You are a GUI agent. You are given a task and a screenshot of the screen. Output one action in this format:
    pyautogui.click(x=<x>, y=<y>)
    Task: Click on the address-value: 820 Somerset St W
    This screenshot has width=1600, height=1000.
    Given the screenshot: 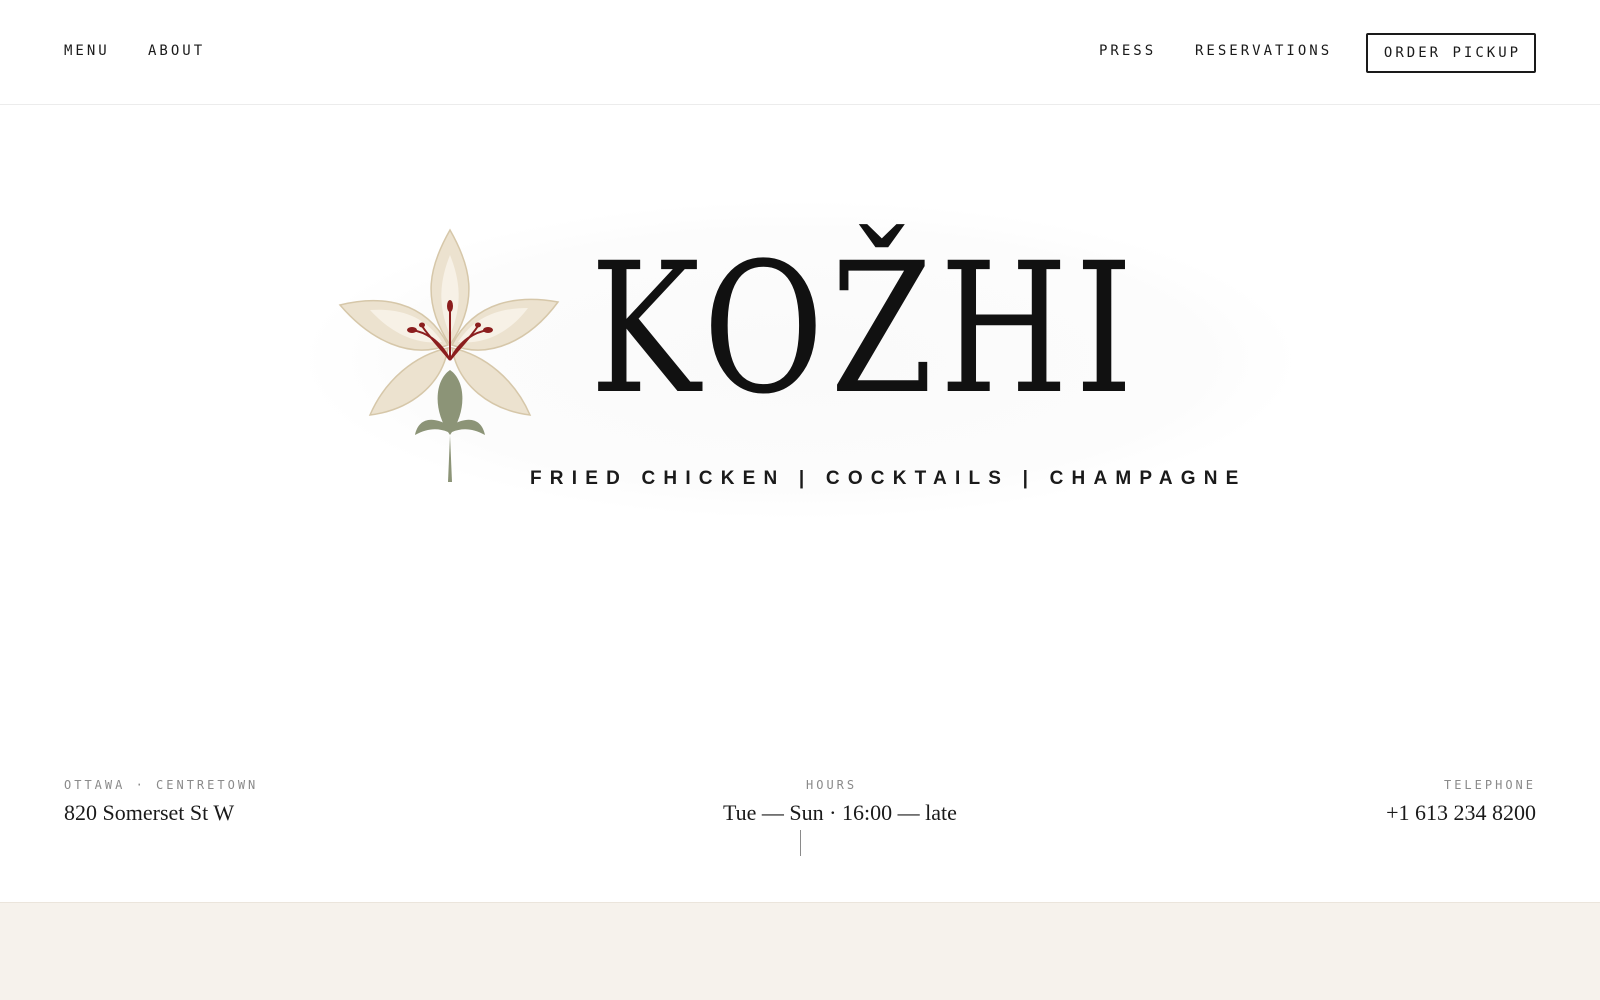 What is the action you would take?
    pyautogui.click(x=149, y=813)
    